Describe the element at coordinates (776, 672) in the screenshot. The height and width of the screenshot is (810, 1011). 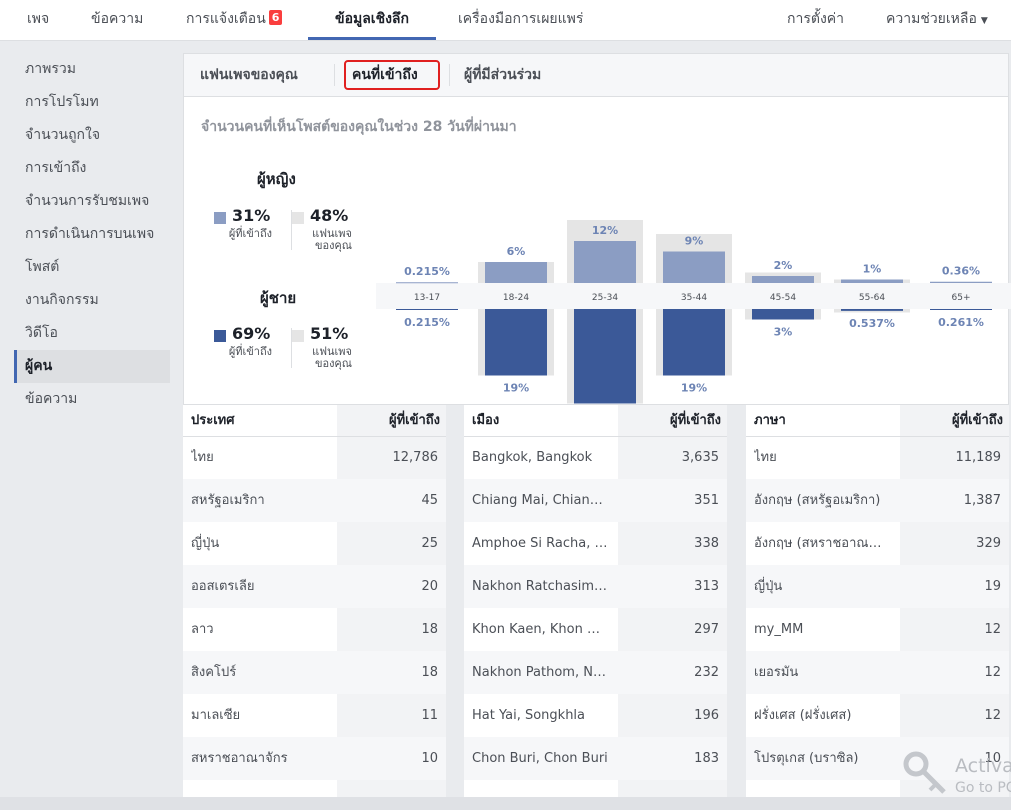
I see `row-name: เยอรมัน` at that location.